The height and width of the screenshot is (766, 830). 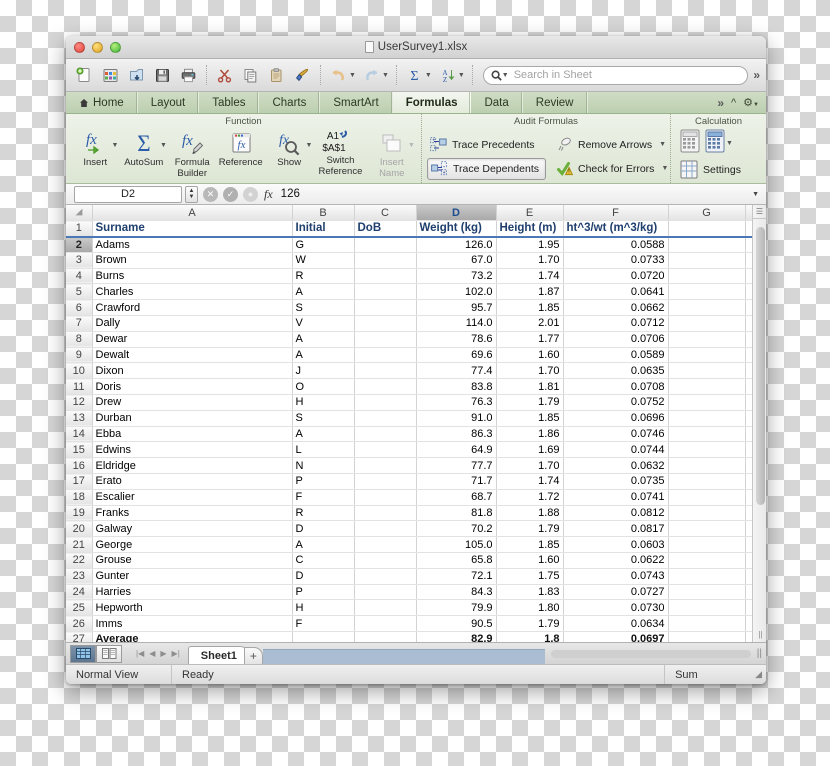 I want to click on row-header-16: 16, so click(x=79, y=466).